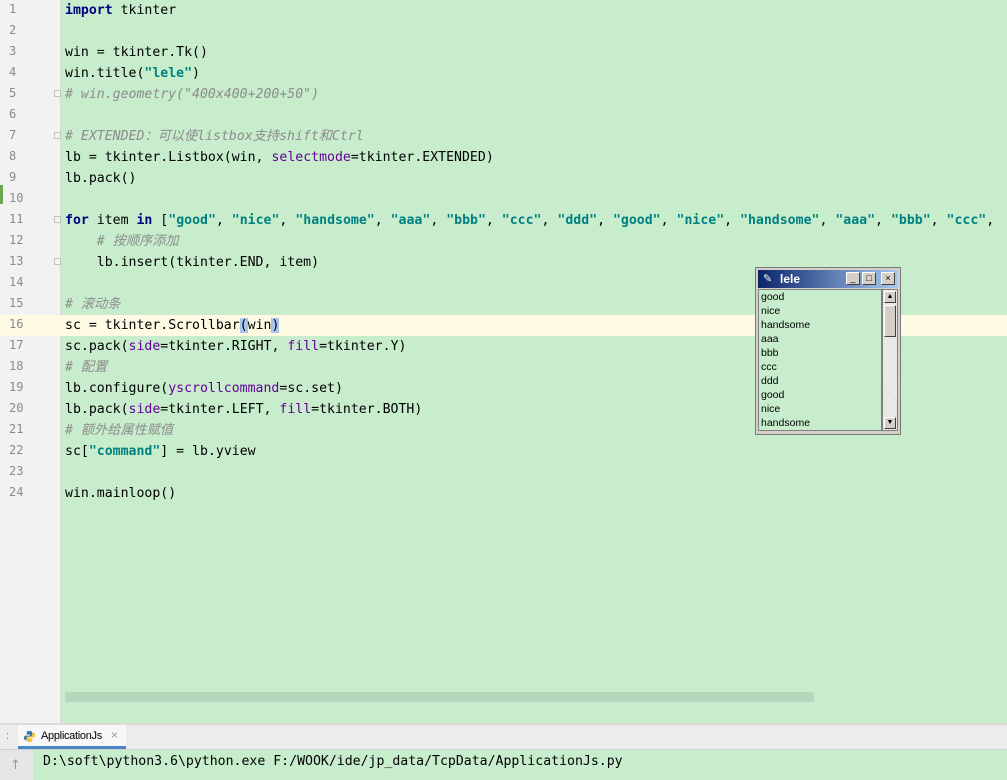 Image resolution: width=1007 pixels, height=780 pixels. What do you see at coordinates (890, 321) in the screenshot?
I see `scrollbar-thumb` at bounding box center [890, 321].